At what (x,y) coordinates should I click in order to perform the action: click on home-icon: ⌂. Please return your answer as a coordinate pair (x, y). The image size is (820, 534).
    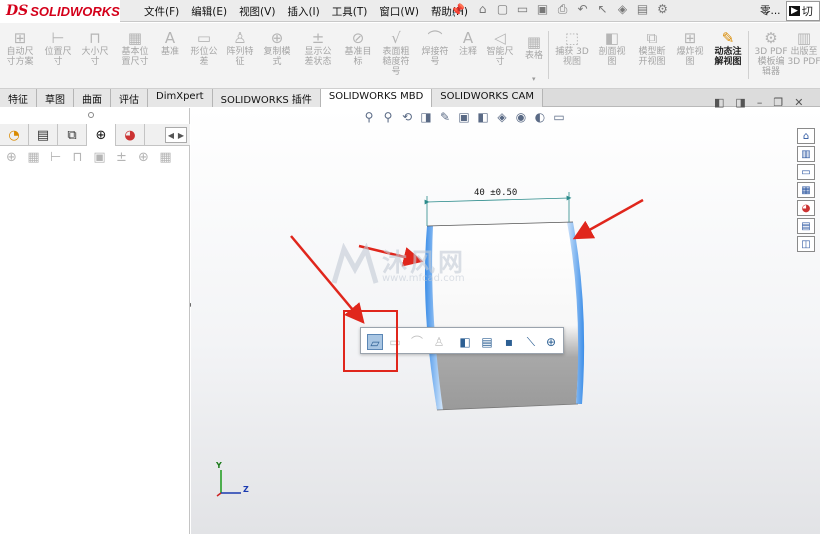
    Looking at the image, I should click on (482, 9).